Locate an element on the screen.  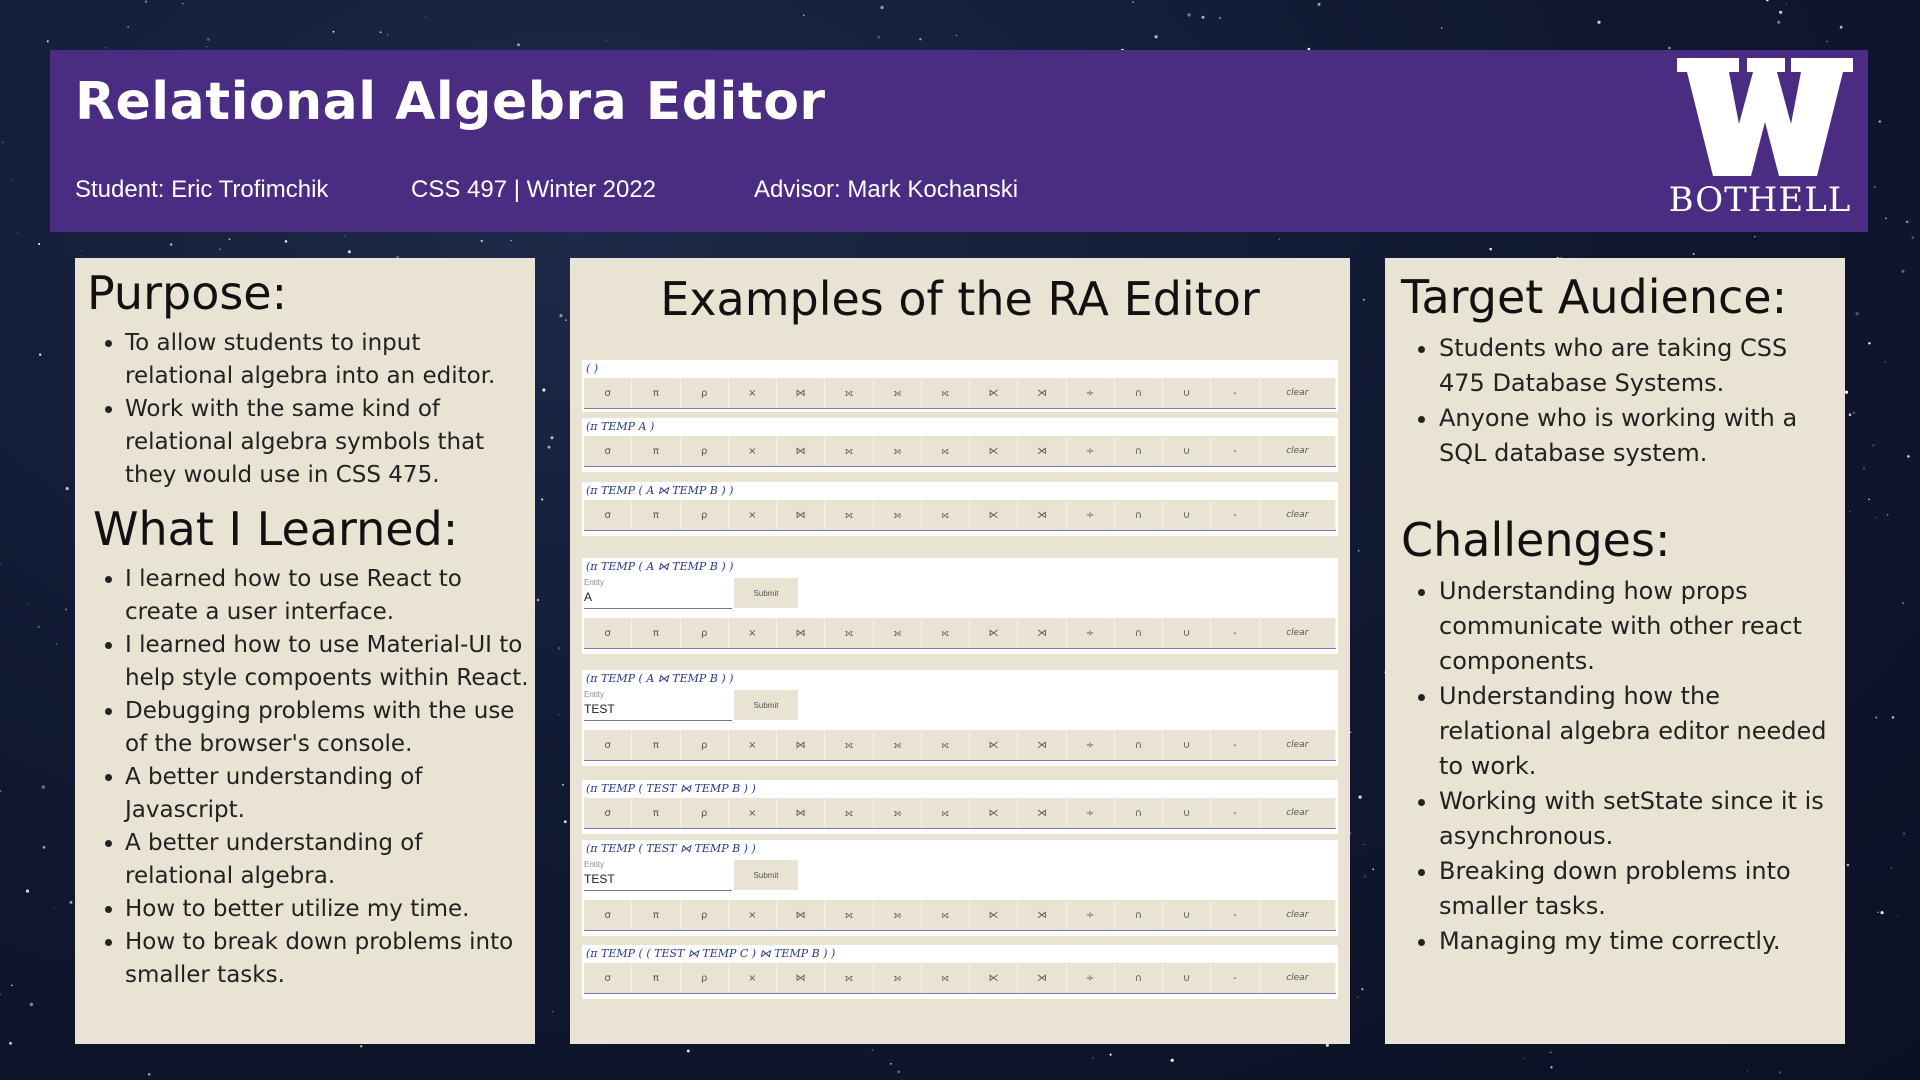
entity-input: A is located at coordinates (658, 599).